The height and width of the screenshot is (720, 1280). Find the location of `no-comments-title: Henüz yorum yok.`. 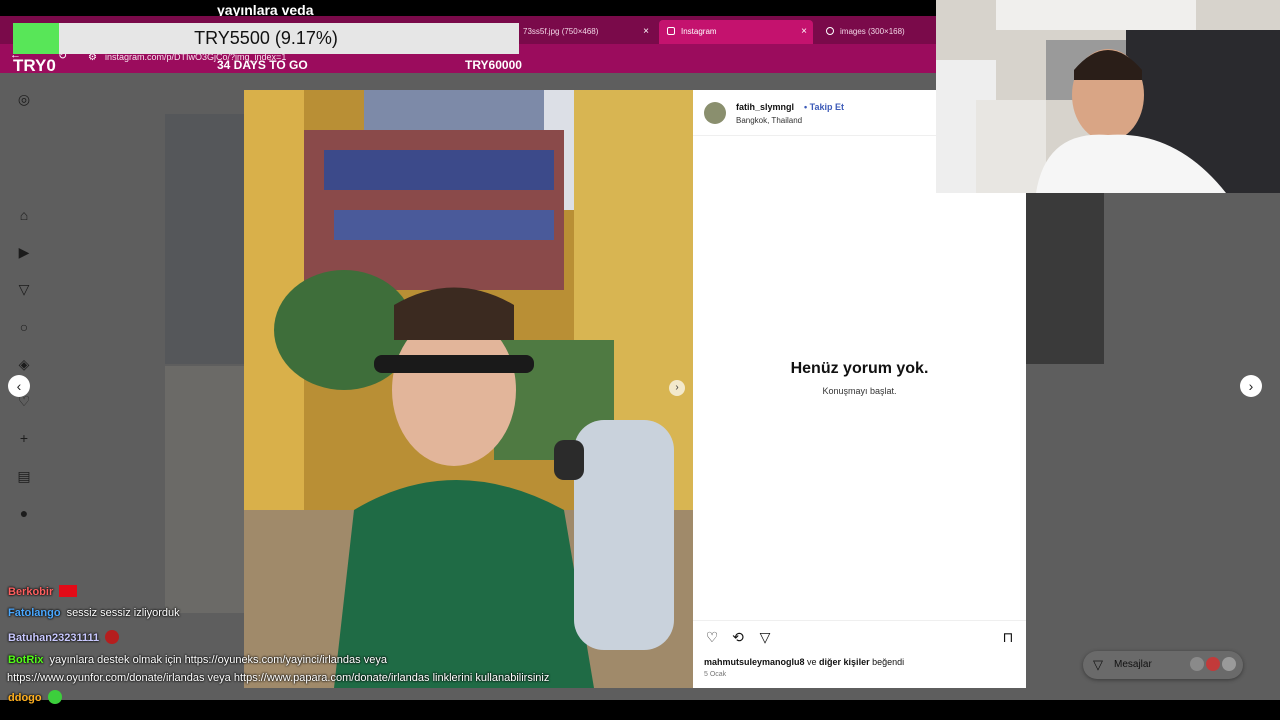

no-comments-title: Henüz yorum yok. is located at coordinates (859, 368).